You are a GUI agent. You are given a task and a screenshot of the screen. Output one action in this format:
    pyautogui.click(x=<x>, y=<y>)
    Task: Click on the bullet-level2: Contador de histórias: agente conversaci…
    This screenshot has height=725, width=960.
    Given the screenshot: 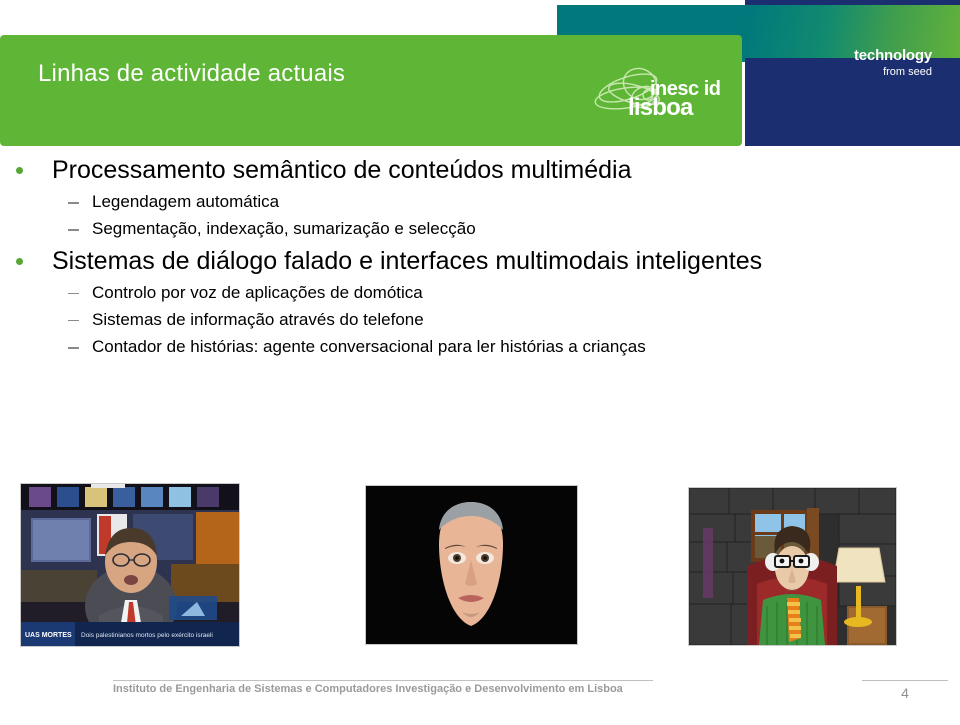 What is the action you would take?
    pyautogui.click(x=480, y=346)
    